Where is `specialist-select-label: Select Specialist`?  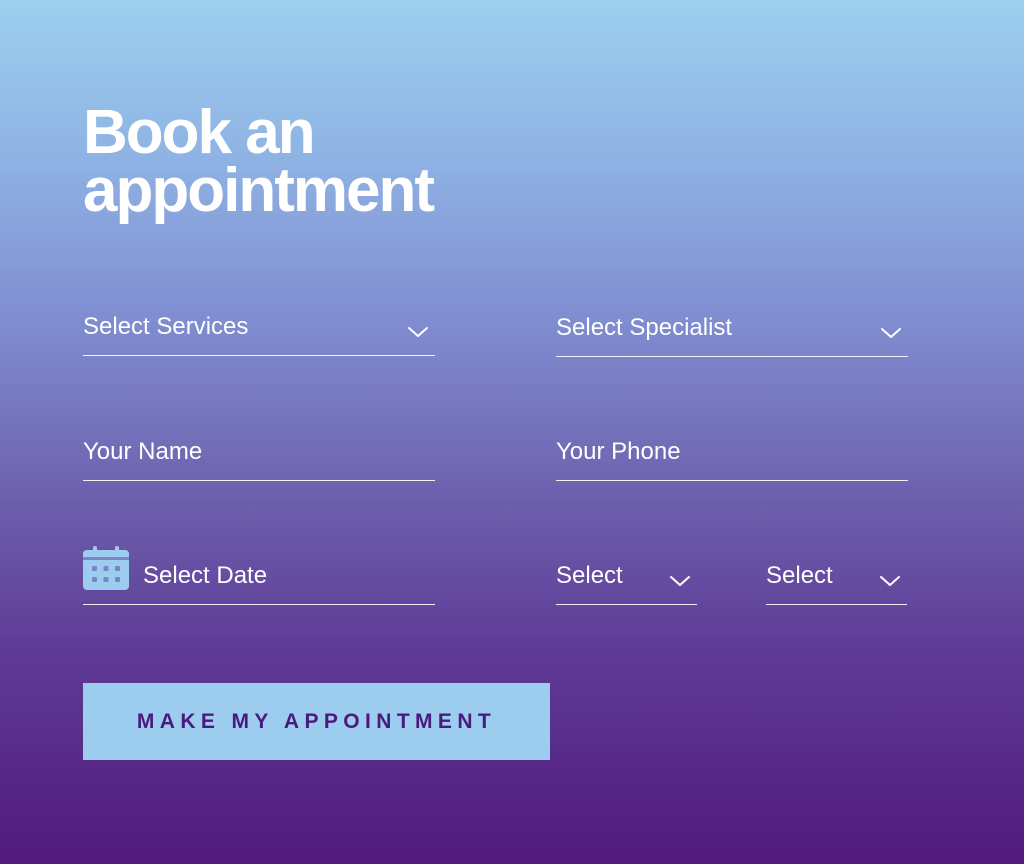 specialist-select-label: Select Specialist is located at coordinates (644, 327).